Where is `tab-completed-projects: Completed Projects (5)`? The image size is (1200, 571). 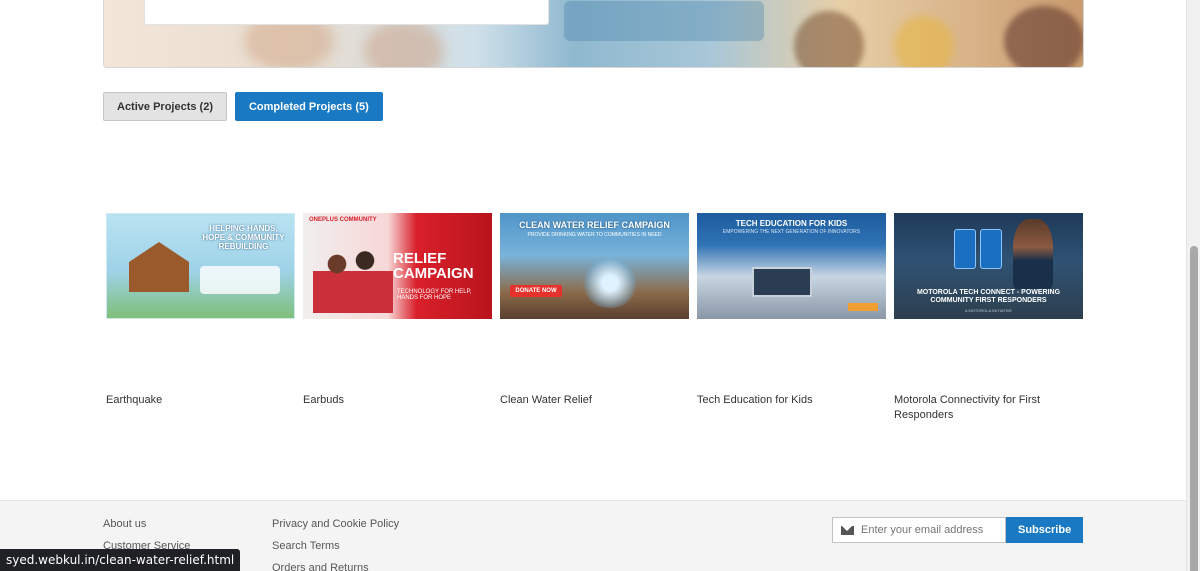 tab-completed-projects: Completed Projects (5) is located at coordinates (308, 106).